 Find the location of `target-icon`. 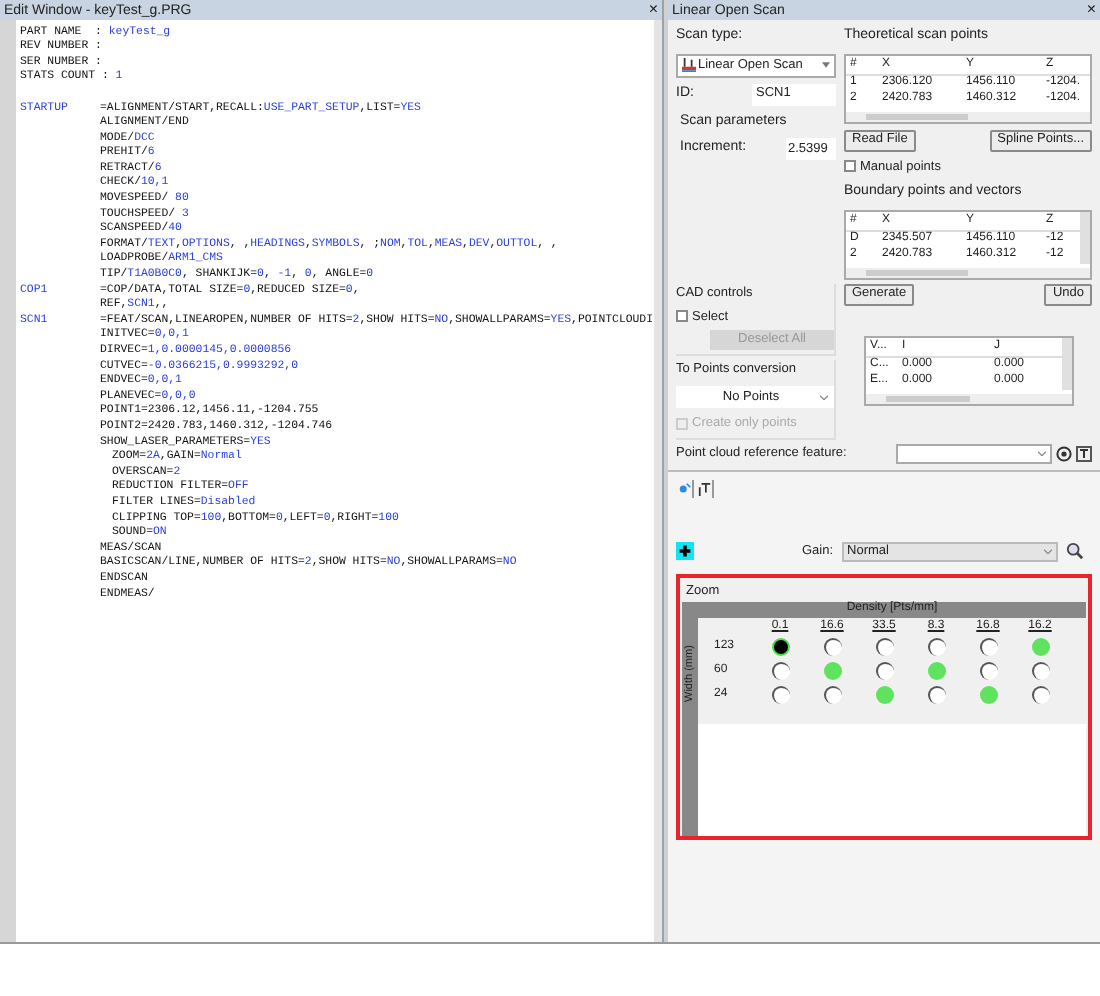

target-icon is located at coordinates (1064, 453).